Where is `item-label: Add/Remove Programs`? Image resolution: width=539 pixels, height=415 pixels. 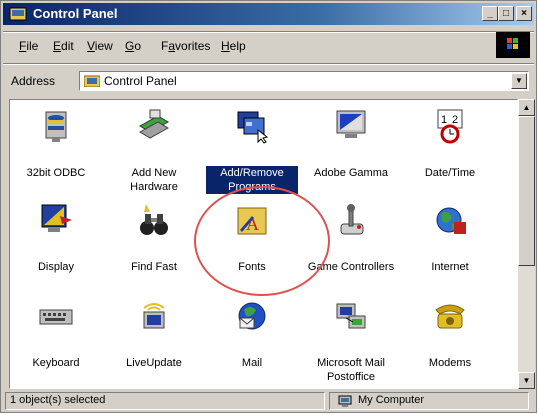 item-label: Add/Remove Programs is located at coordinates (252, 180).